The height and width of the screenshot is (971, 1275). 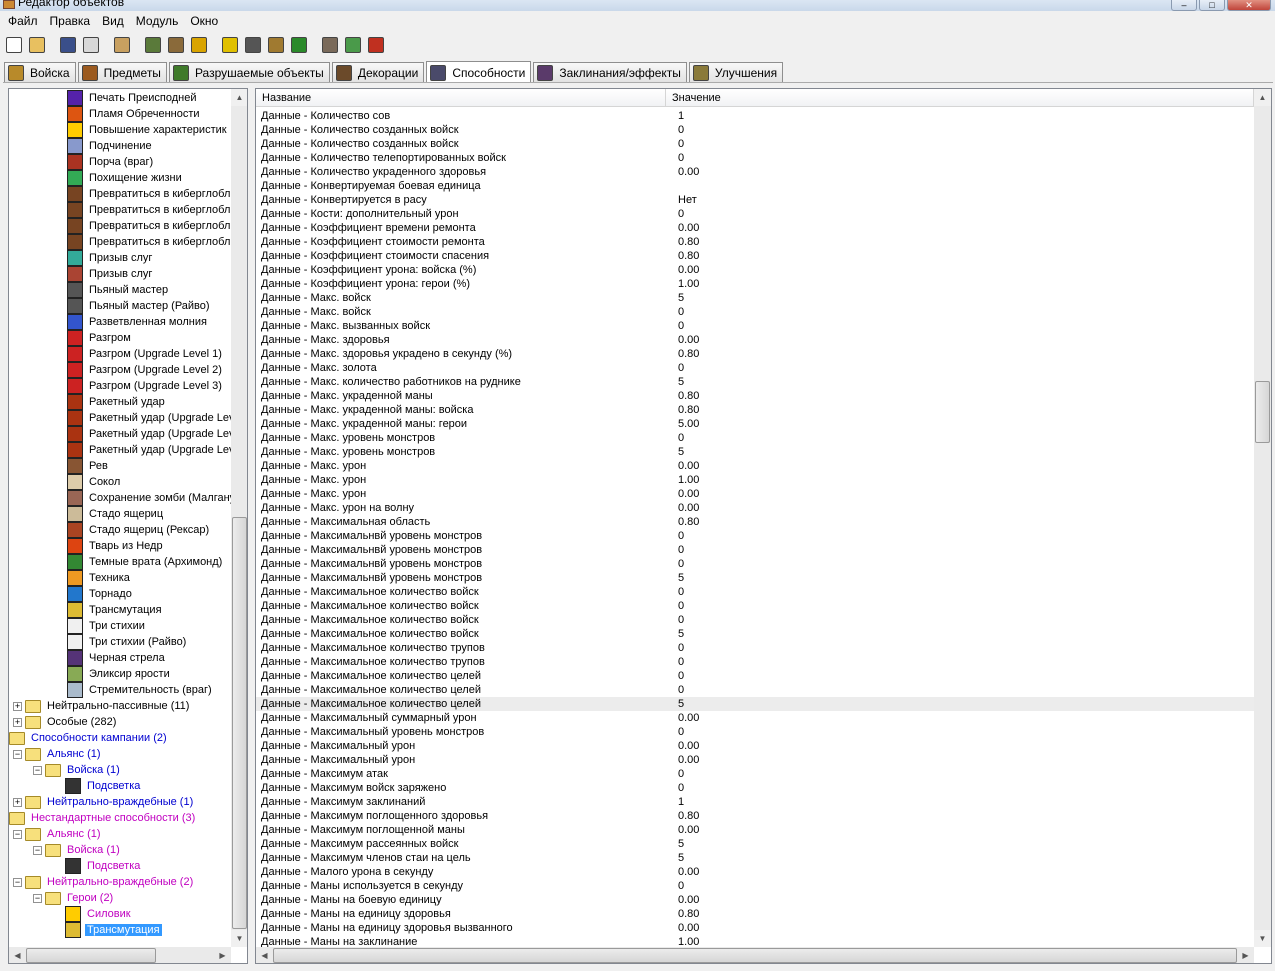 What do you see at coordinates (253, 45) in the screenshot?
I see `ability-button` at bounding box center [253, 45].